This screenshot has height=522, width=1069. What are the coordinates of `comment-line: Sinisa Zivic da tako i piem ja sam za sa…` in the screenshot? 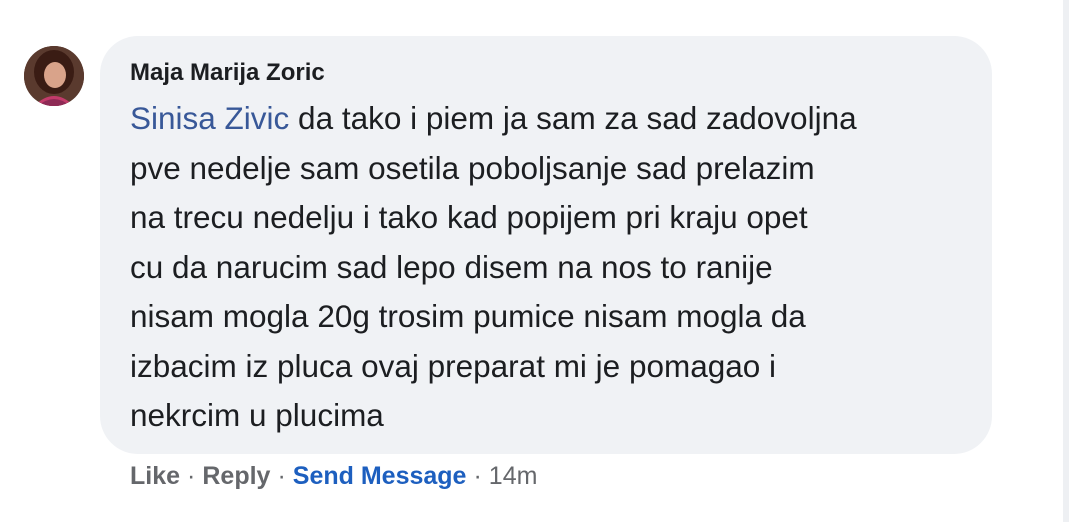 It's located at (546, 119).